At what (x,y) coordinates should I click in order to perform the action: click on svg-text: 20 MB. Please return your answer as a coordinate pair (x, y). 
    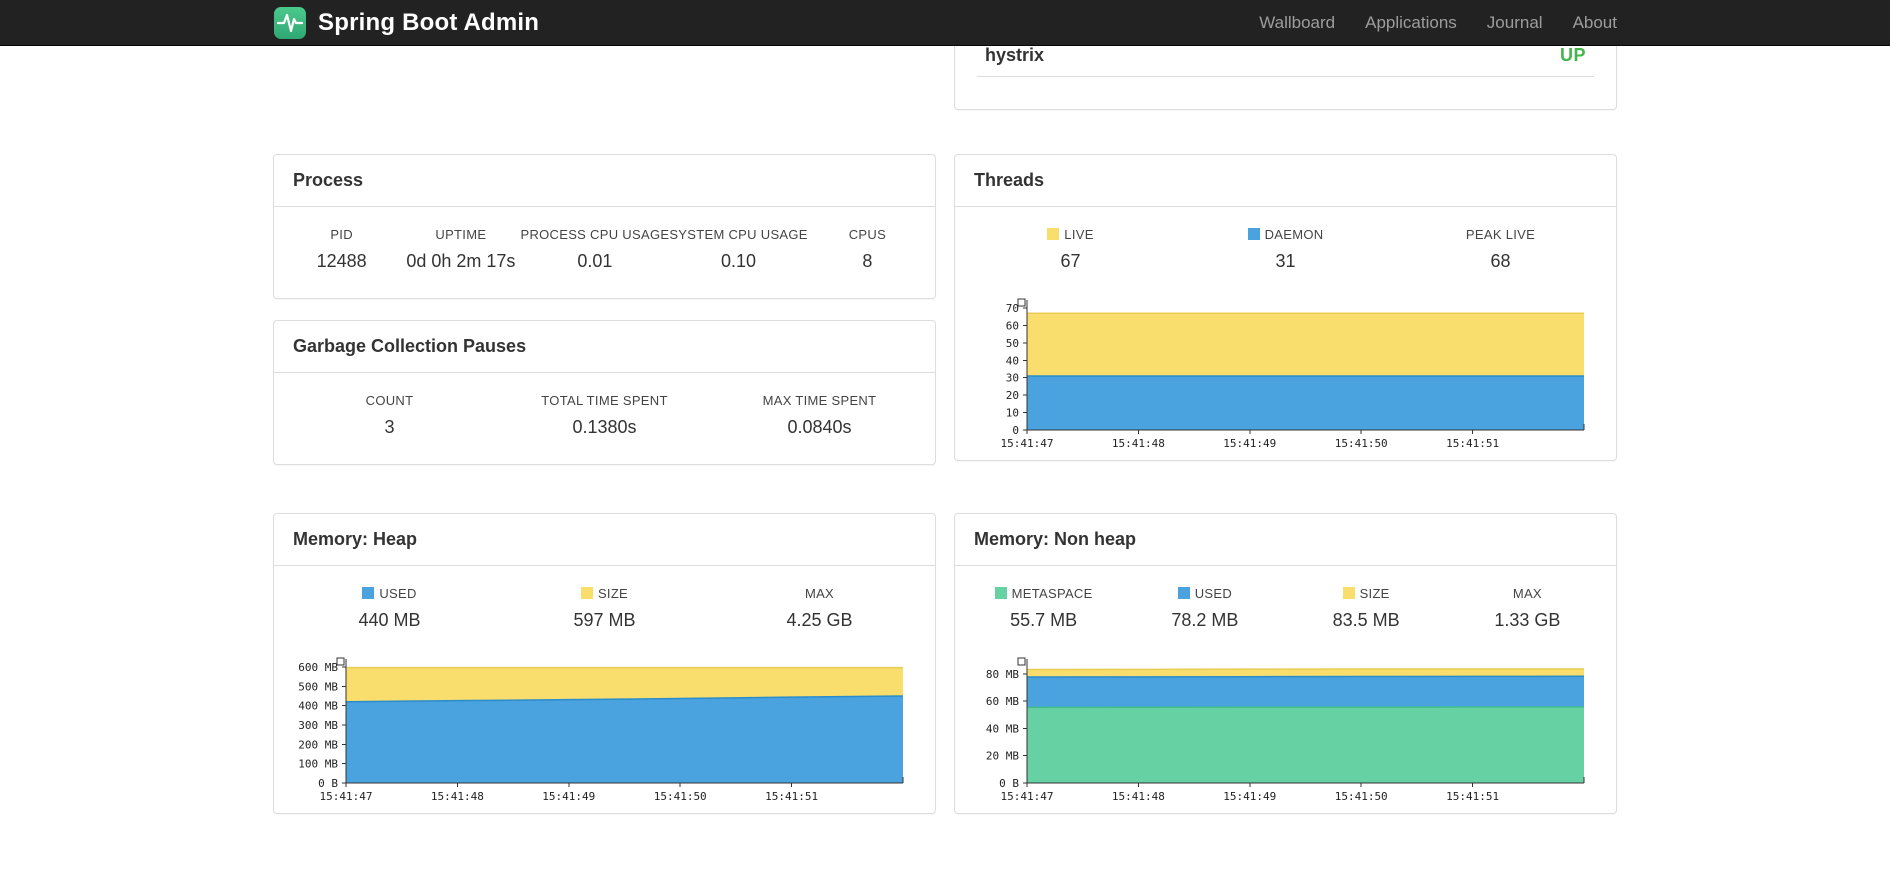
    Looking at the image, I should click on (1002, 756).